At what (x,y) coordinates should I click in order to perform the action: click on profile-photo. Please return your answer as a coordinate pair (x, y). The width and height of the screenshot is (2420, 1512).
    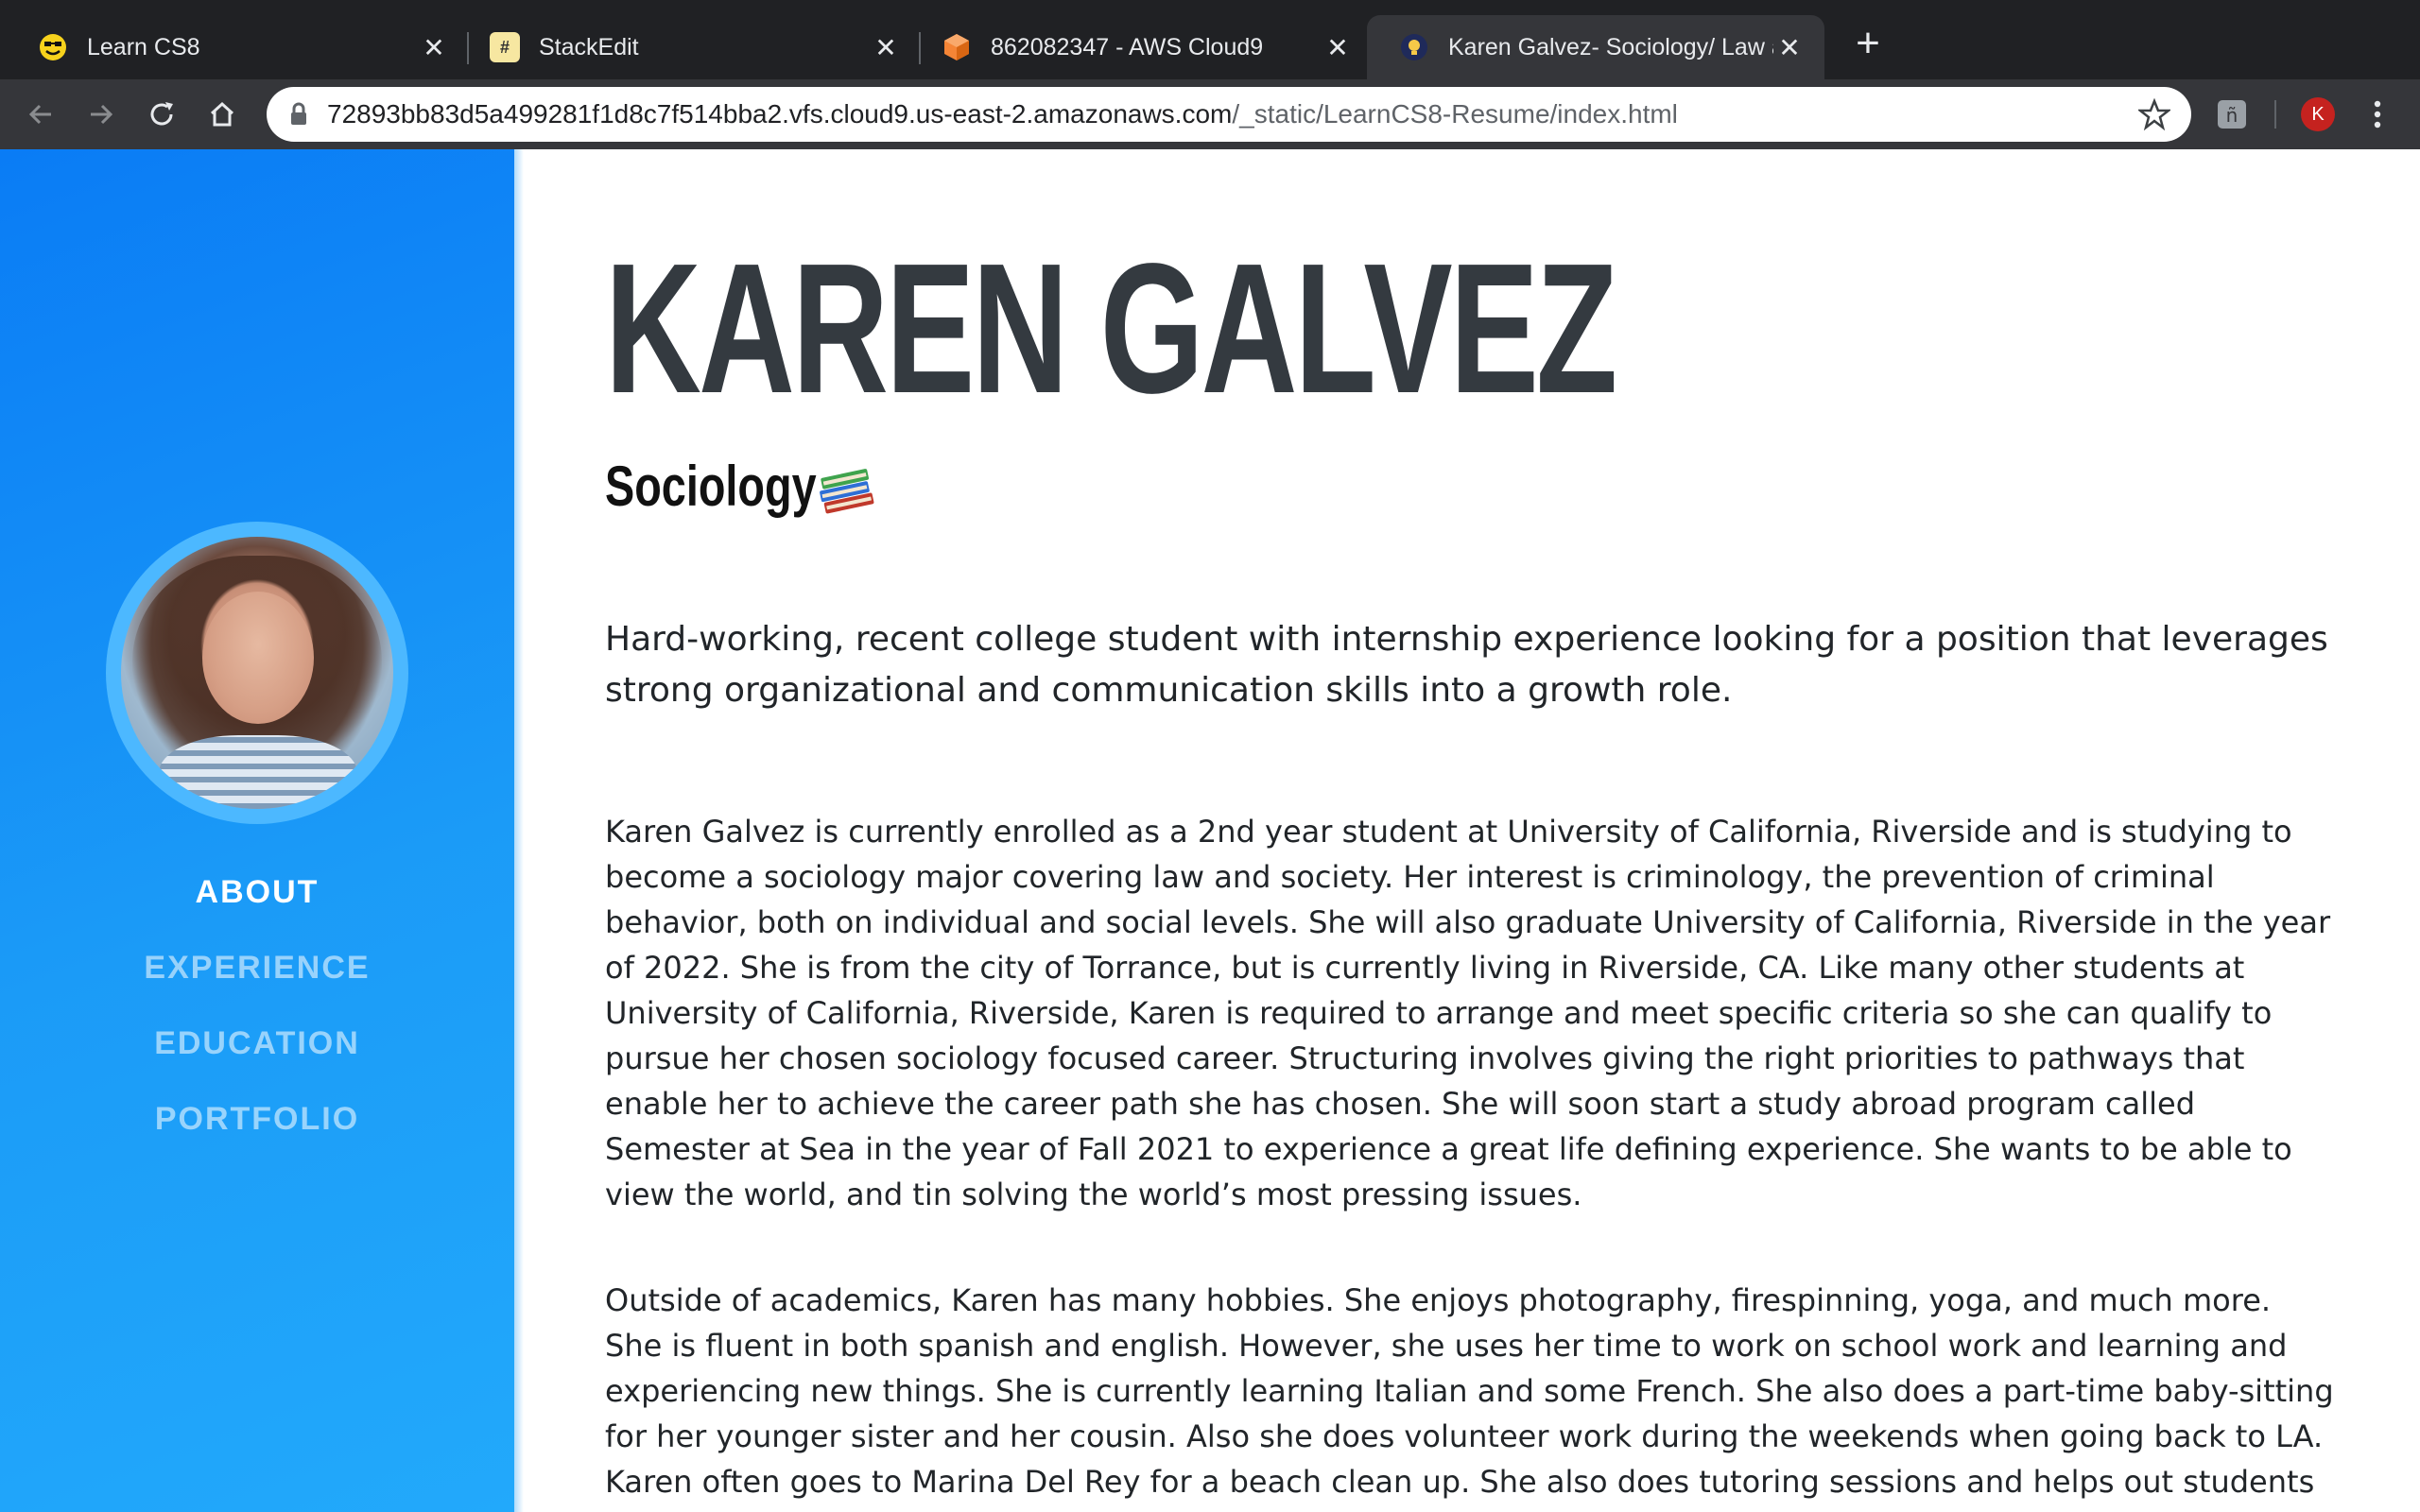
    Looking at the image, I should click on (257, 673).